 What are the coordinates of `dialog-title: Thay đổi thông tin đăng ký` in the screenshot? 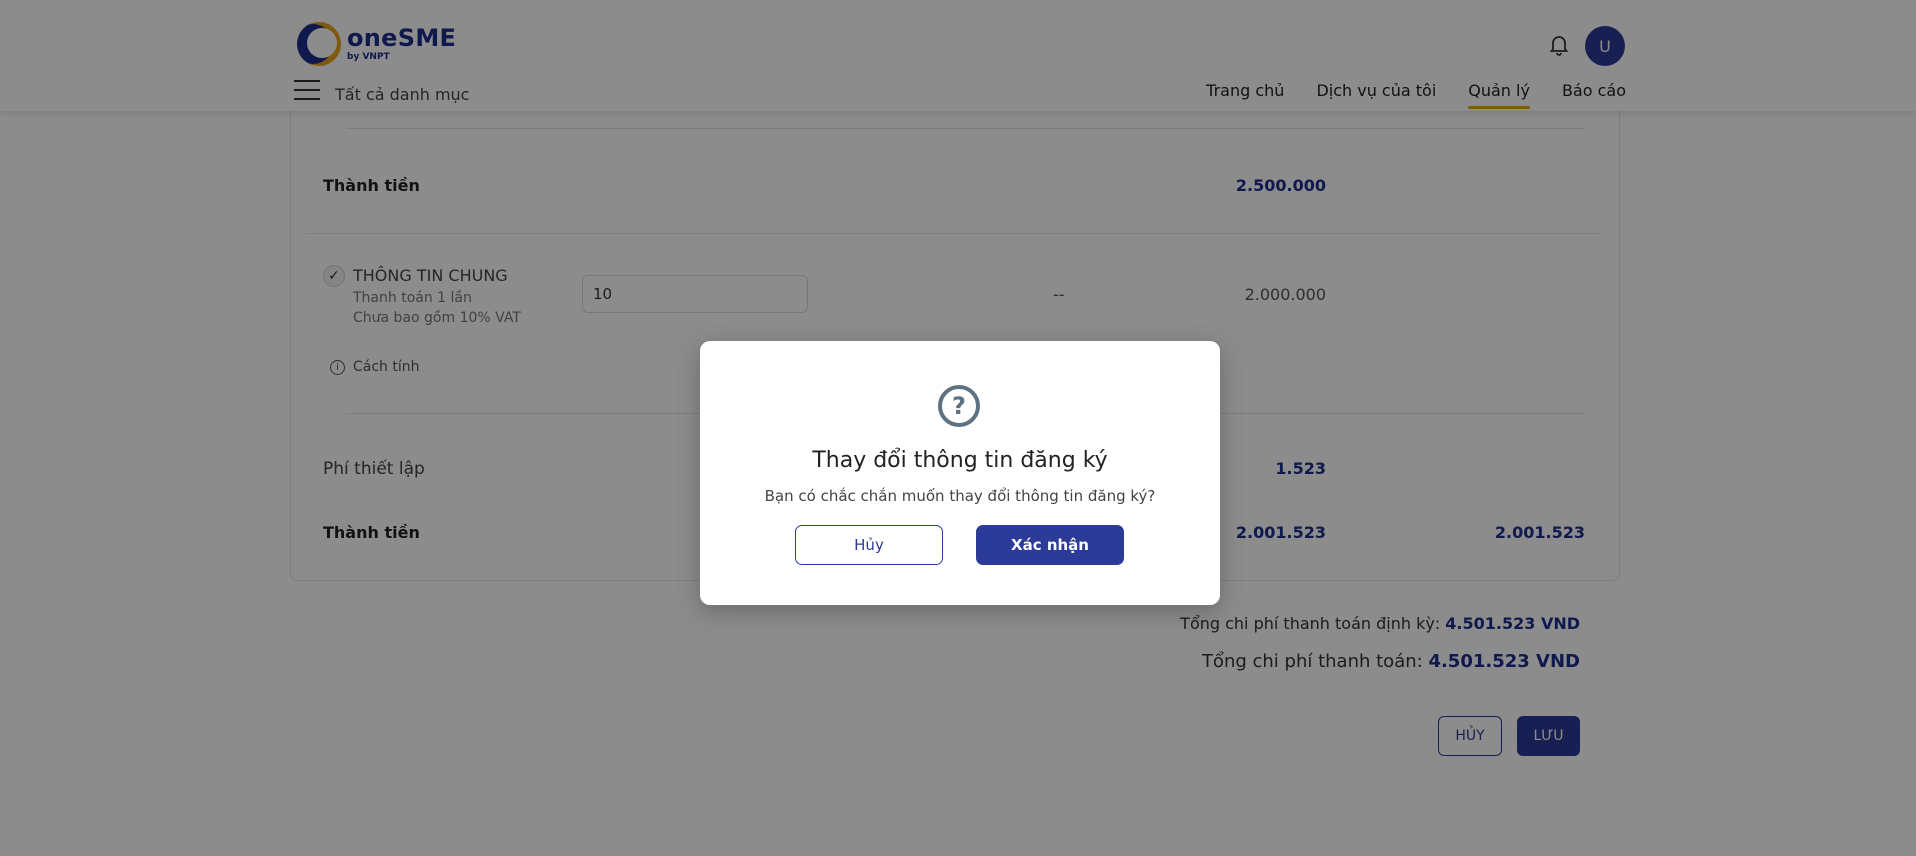 It's located at (960, 460).